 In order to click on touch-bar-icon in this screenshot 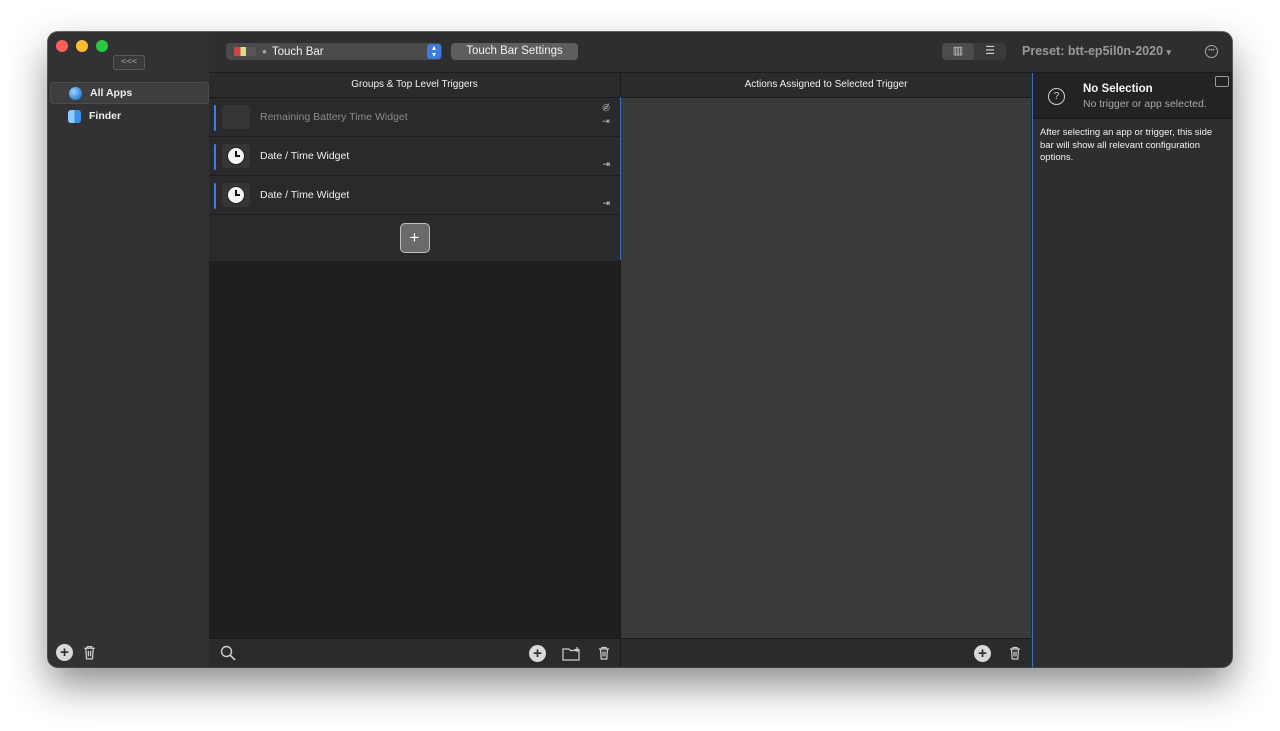, I will do `click(245, 51)`.